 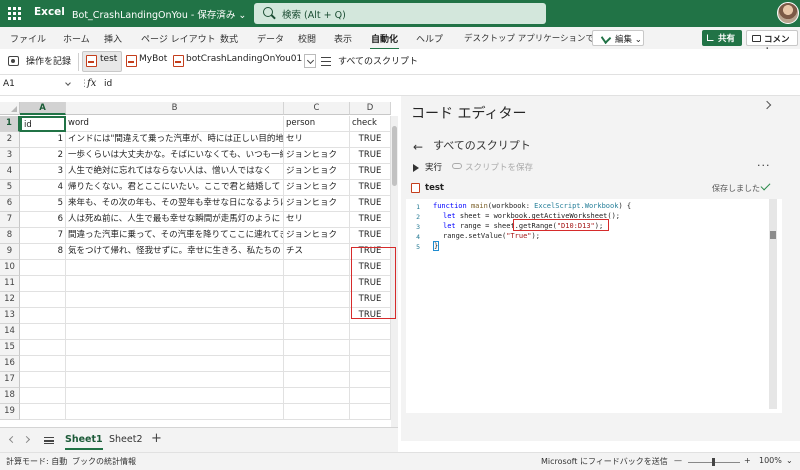 What do you see at coordinates (10, 156) in the screenshot?
I see `row-header: 3` at bounding box center [10, 156].